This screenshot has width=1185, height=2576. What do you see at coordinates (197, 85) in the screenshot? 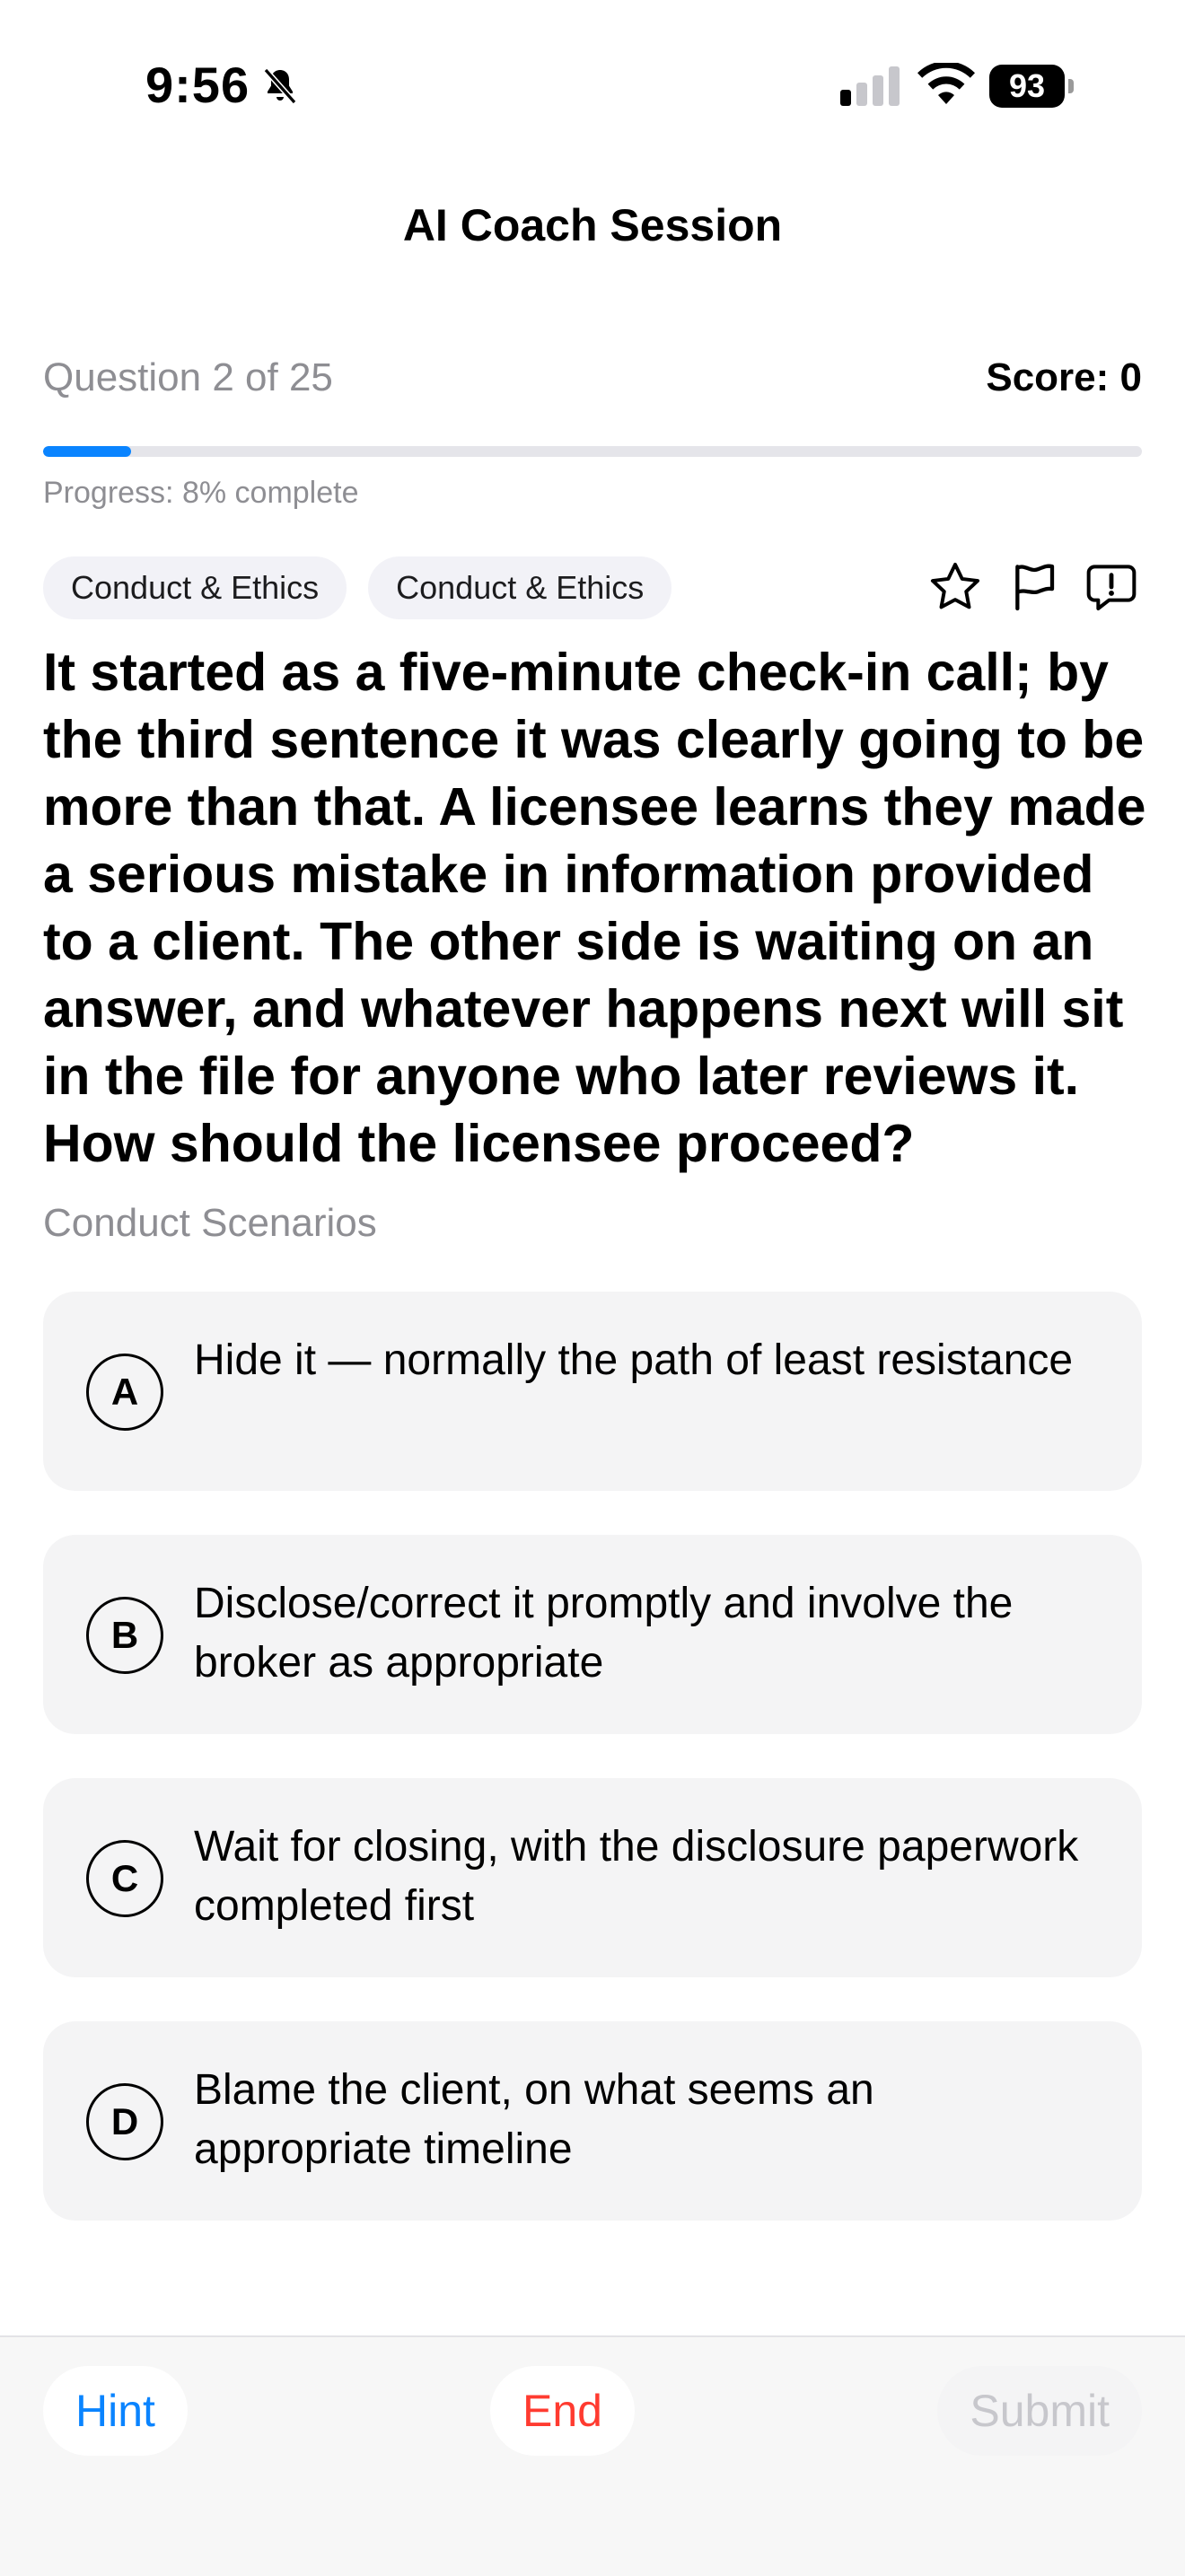
I see `status-time: 9:56` at bounding box center [197, 85].